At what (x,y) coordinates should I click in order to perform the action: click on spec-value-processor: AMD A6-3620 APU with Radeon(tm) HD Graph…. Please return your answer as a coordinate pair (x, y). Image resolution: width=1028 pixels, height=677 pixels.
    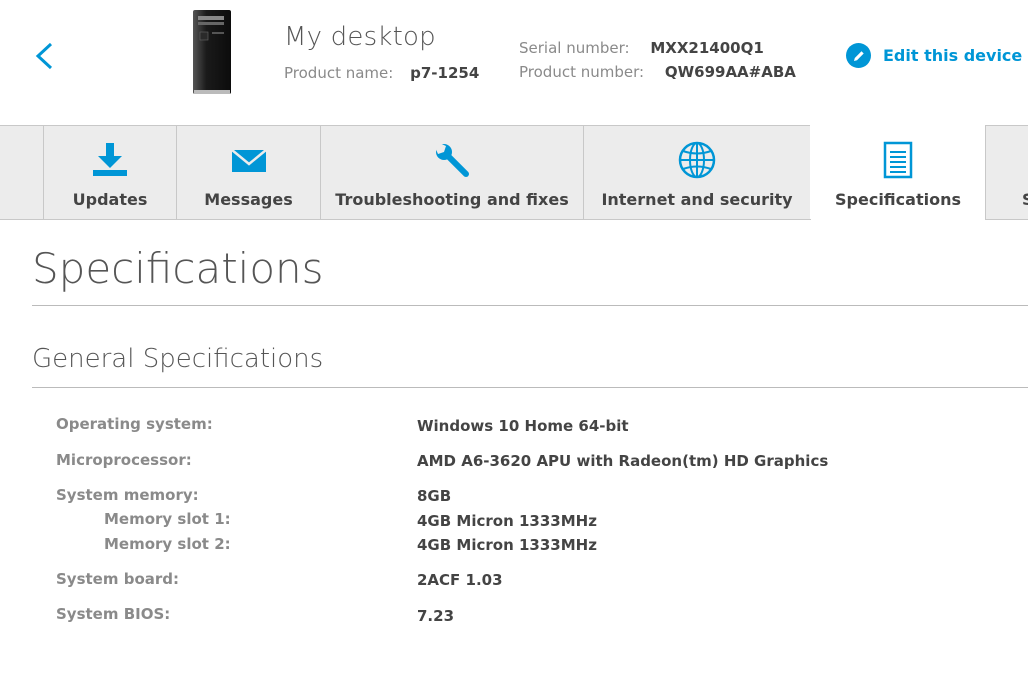
    Looking at the image, I should click on (623, 461).